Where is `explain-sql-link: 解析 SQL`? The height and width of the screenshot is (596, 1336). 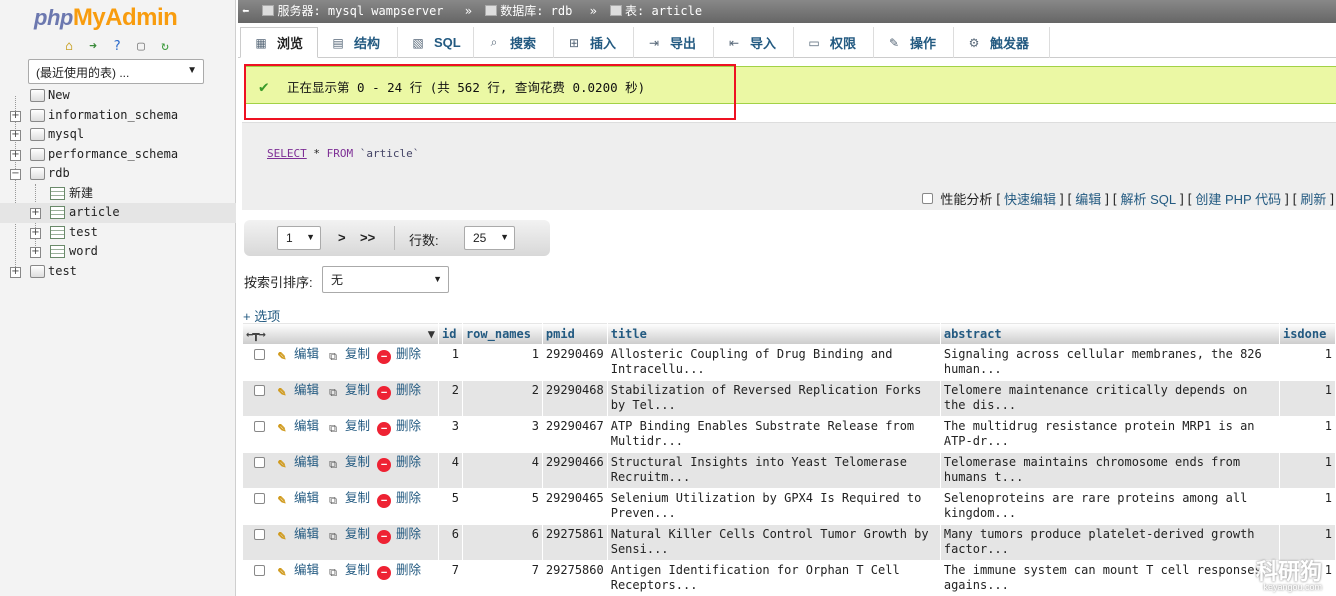 explain-sql-link: 解析 SQL is located at coordinates (1149, 198).